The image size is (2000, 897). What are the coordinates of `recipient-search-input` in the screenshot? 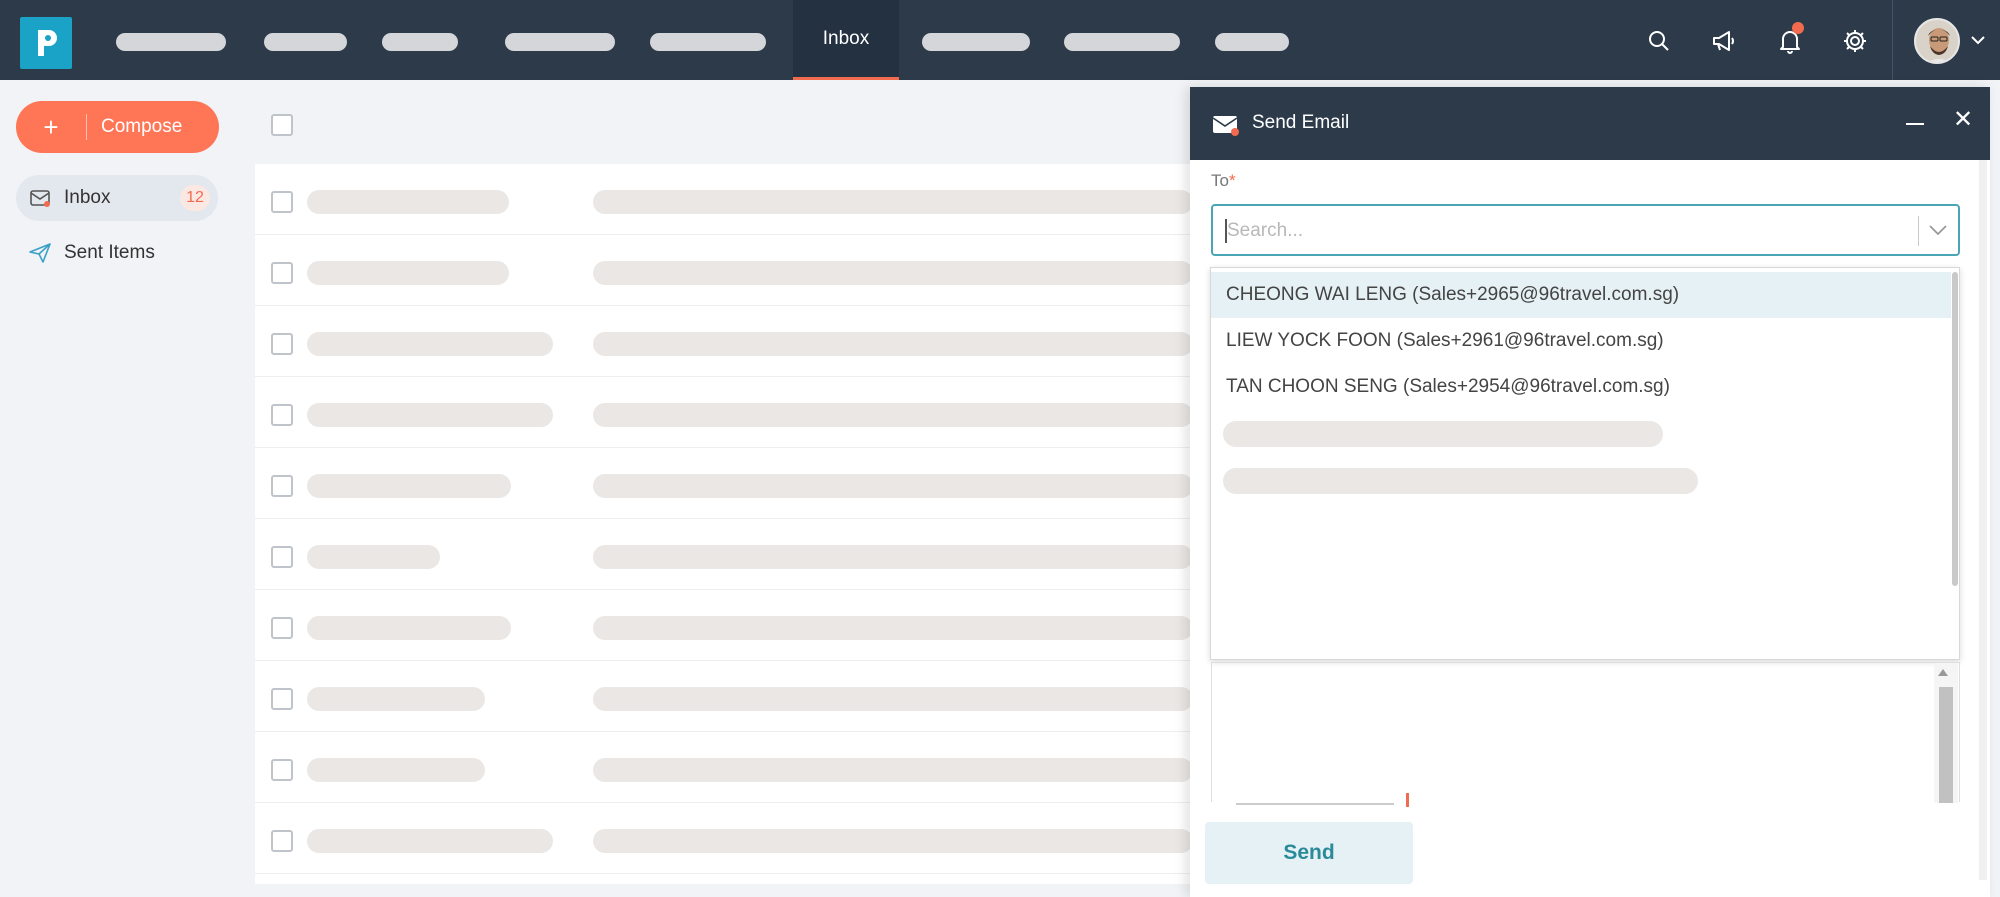 It's located at (1557, 231).